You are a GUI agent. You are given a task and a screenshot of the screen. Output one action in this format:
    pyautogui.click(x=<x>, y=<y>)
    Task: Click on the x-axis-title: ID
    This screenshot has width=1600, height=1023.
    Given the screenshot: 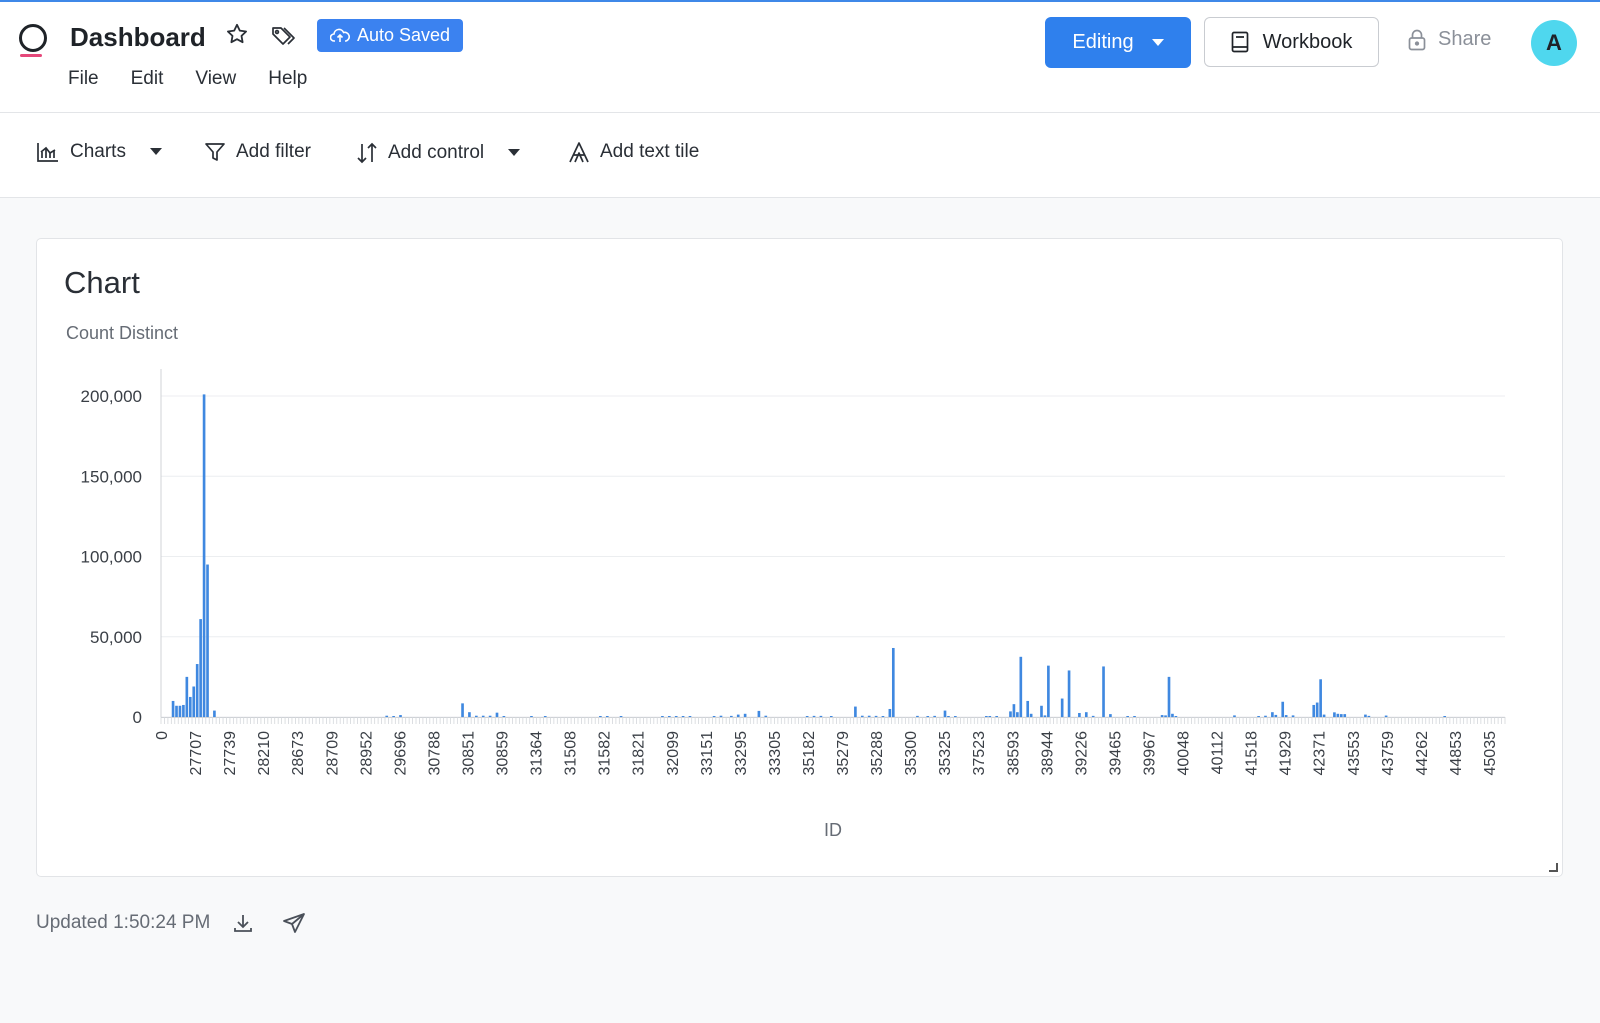 What is the action you would take?
    pyautogui.click(x=833, y=830)
    